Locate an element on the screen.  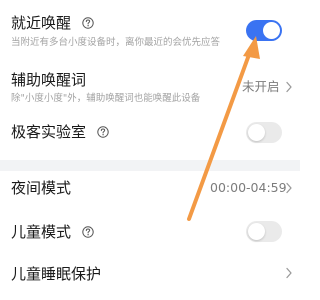
assist-wake-word-description: 除"小度小度"外，辅助唤醒词也能唤醒此设备 is located at coordinates (106, 98).